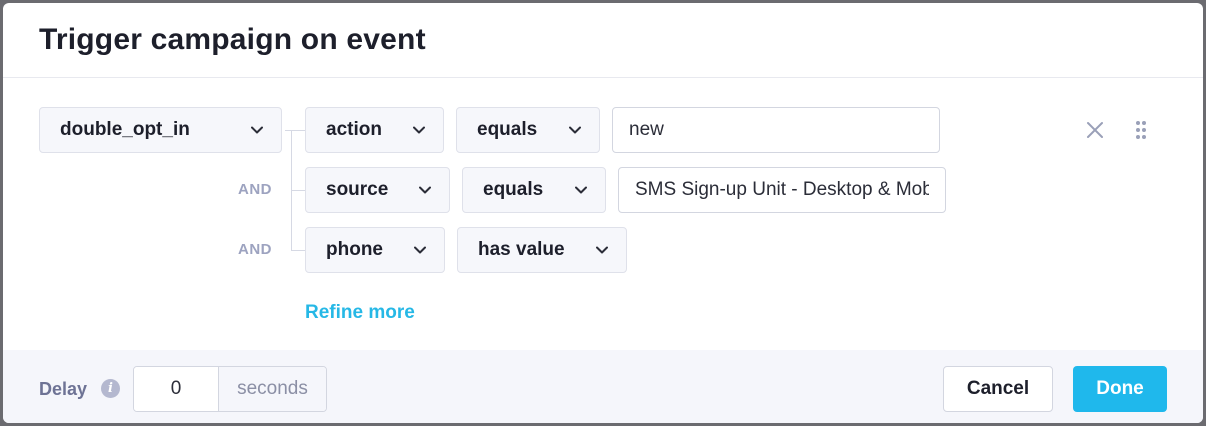 This screenshot has width=1206, height=426. Describe the element at coordinates (176, 389) in the screenshot. I see `delay-seconds-input` at that location.